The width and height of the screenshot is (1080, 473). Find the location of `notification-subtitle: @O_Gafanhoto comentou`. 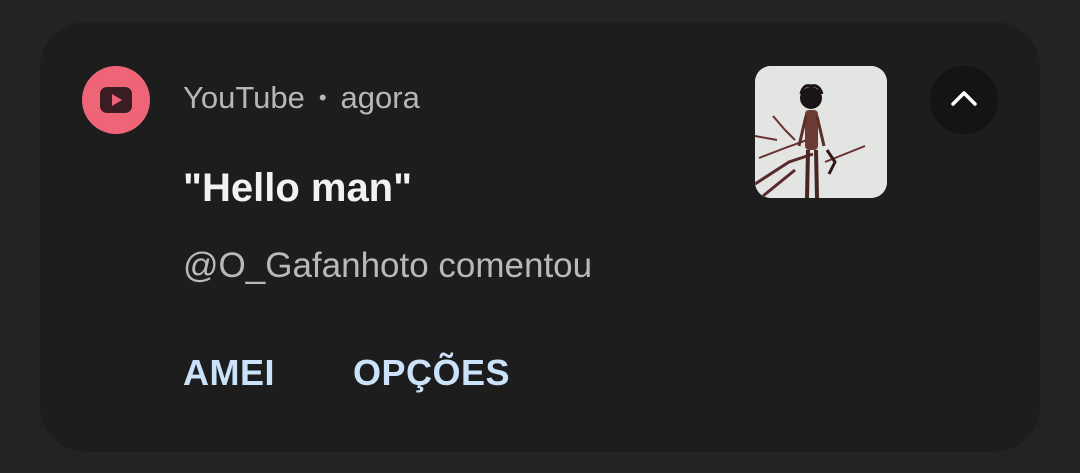

notification-subtitle: @O_Gafanhoto comentou is located at coordinates (388, 265).